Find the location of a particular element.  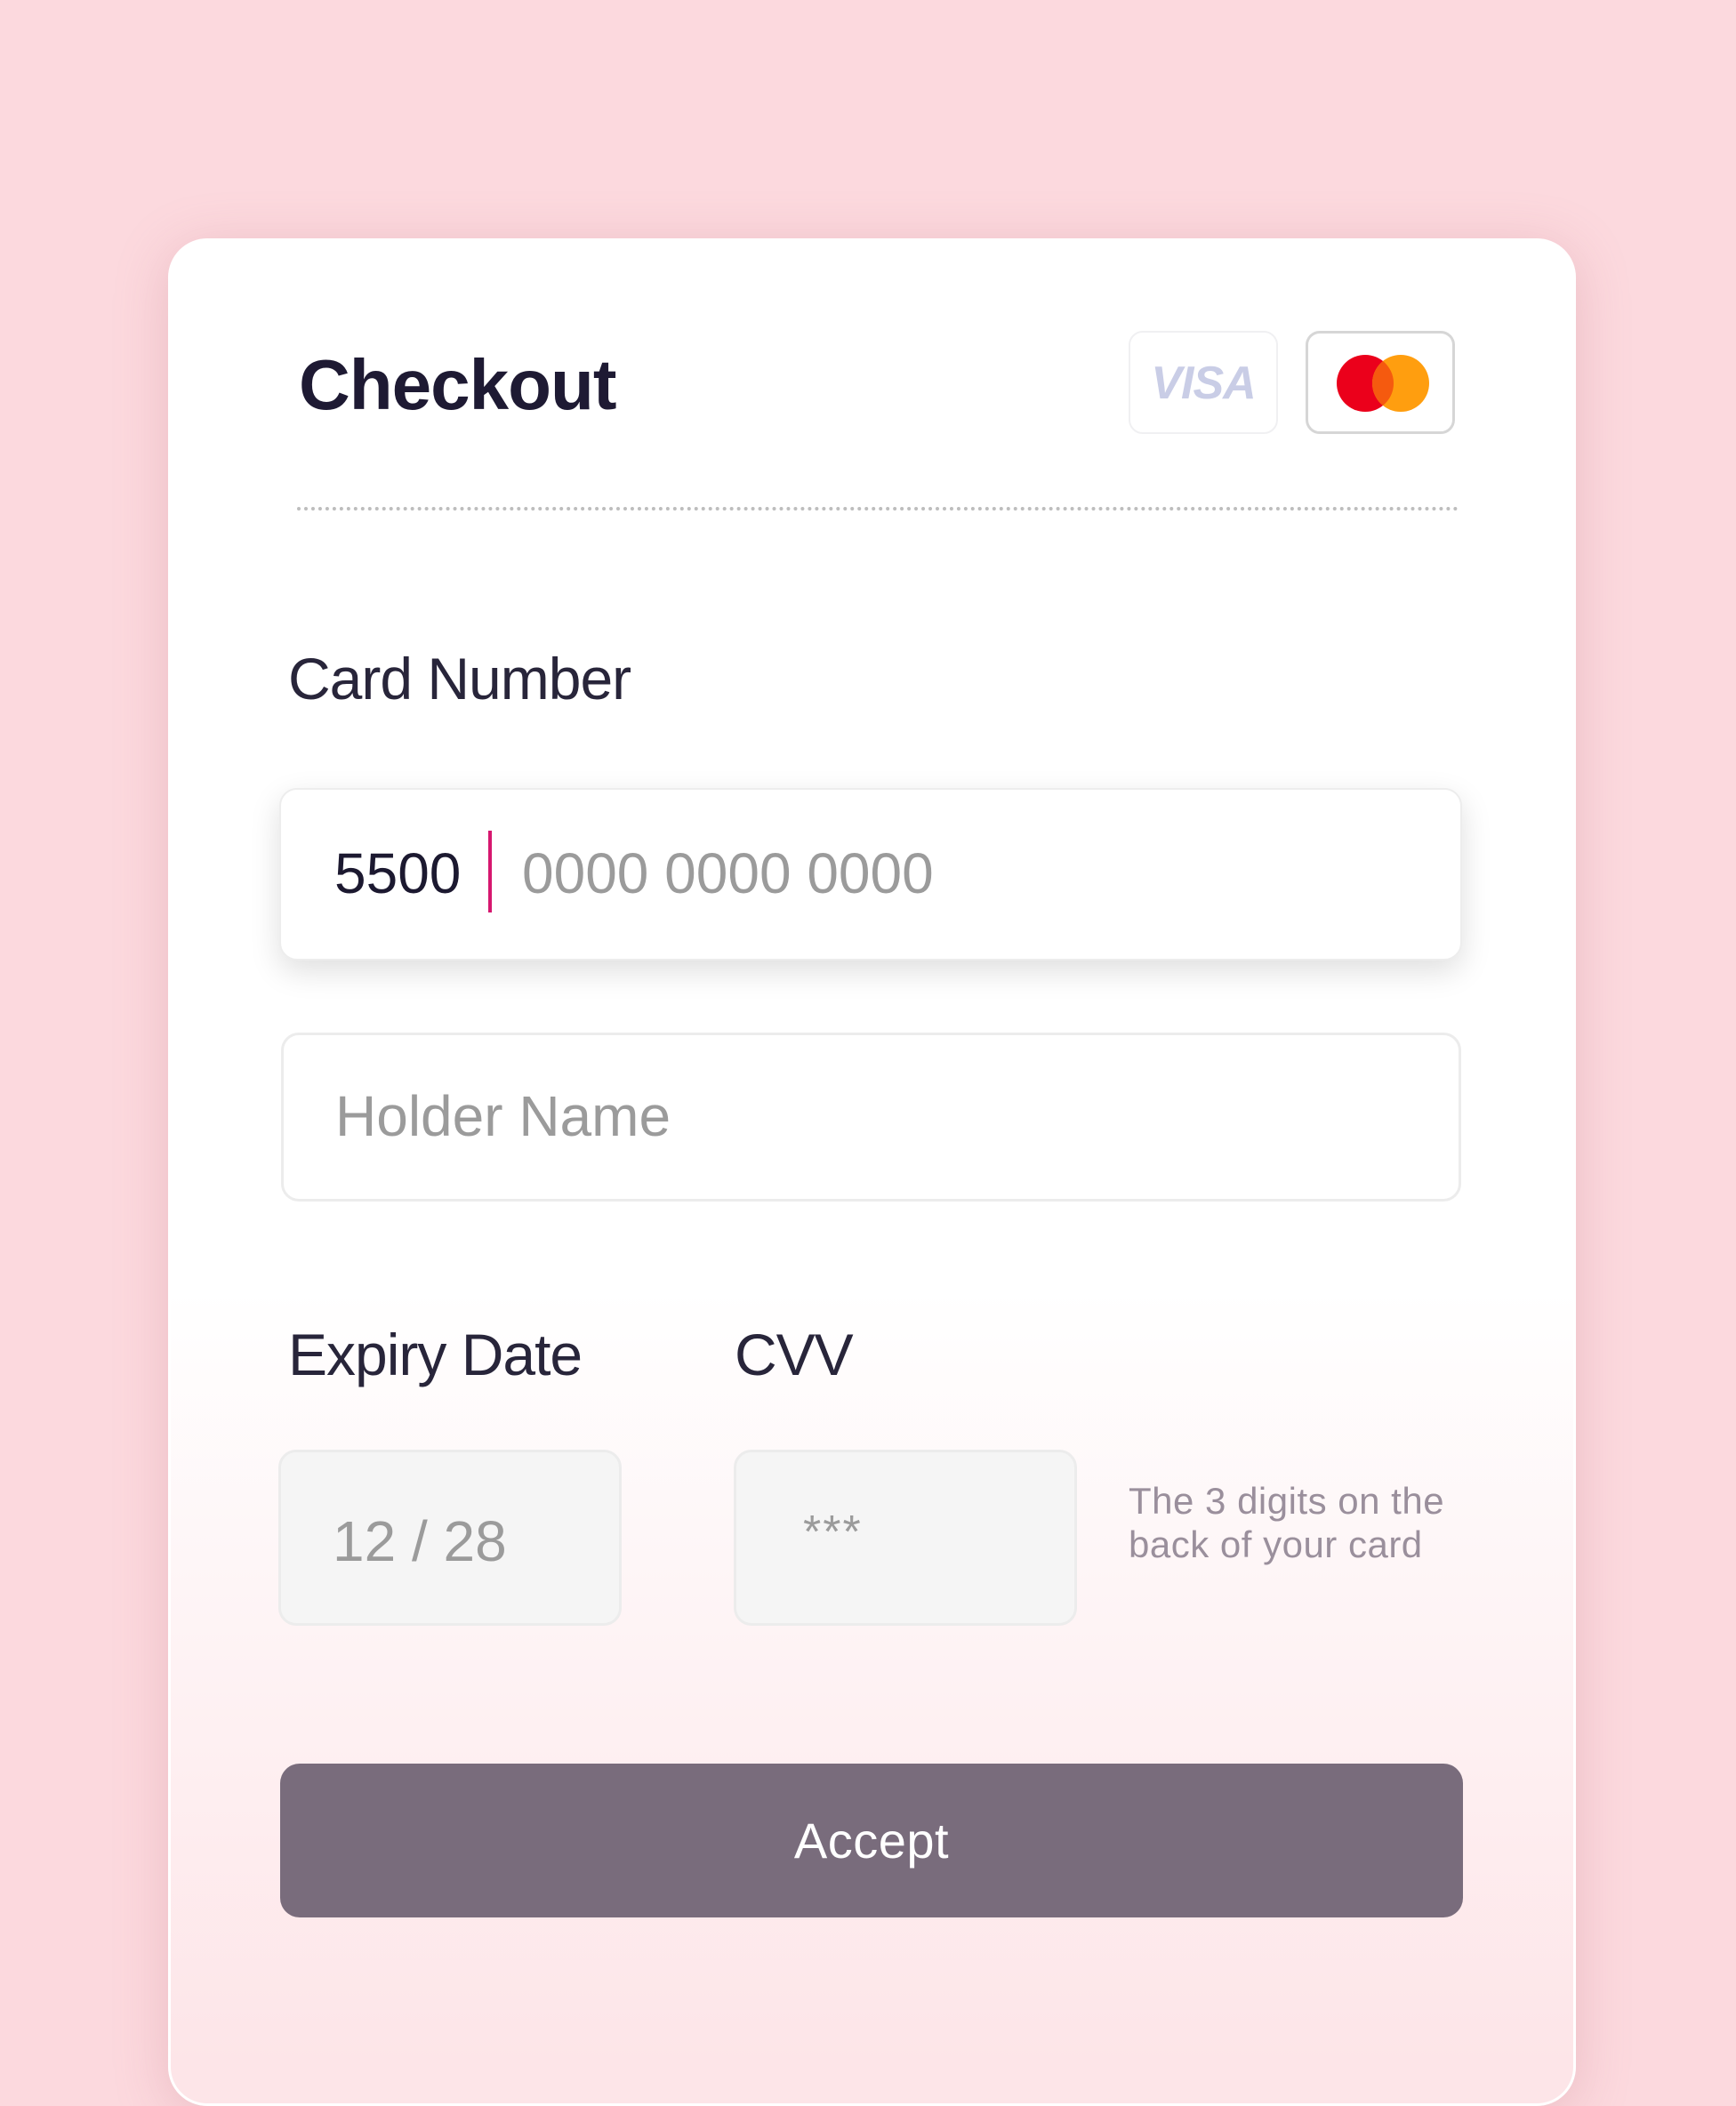

mastercard-logo-icon is located at coordinates (1383, 383).